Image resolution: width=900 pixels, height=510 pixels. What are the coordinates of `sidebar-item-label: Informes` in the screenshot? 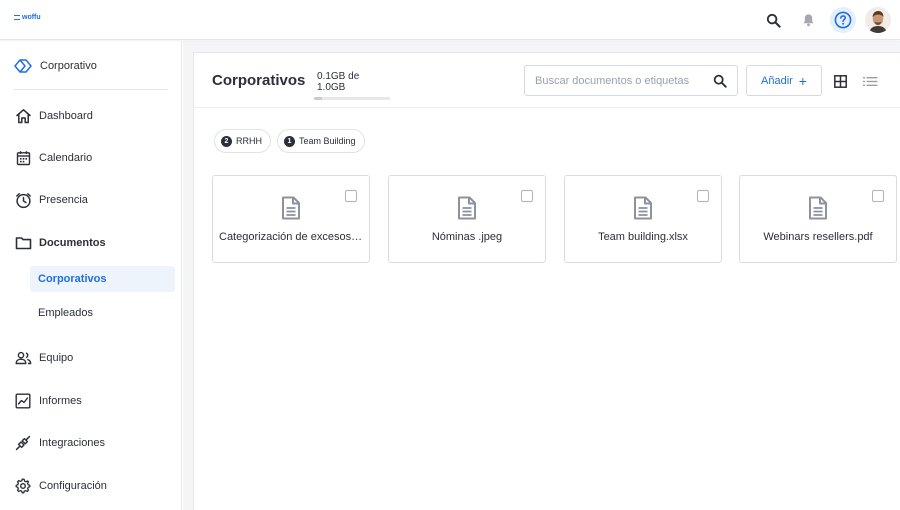 It's located at (60, 401).